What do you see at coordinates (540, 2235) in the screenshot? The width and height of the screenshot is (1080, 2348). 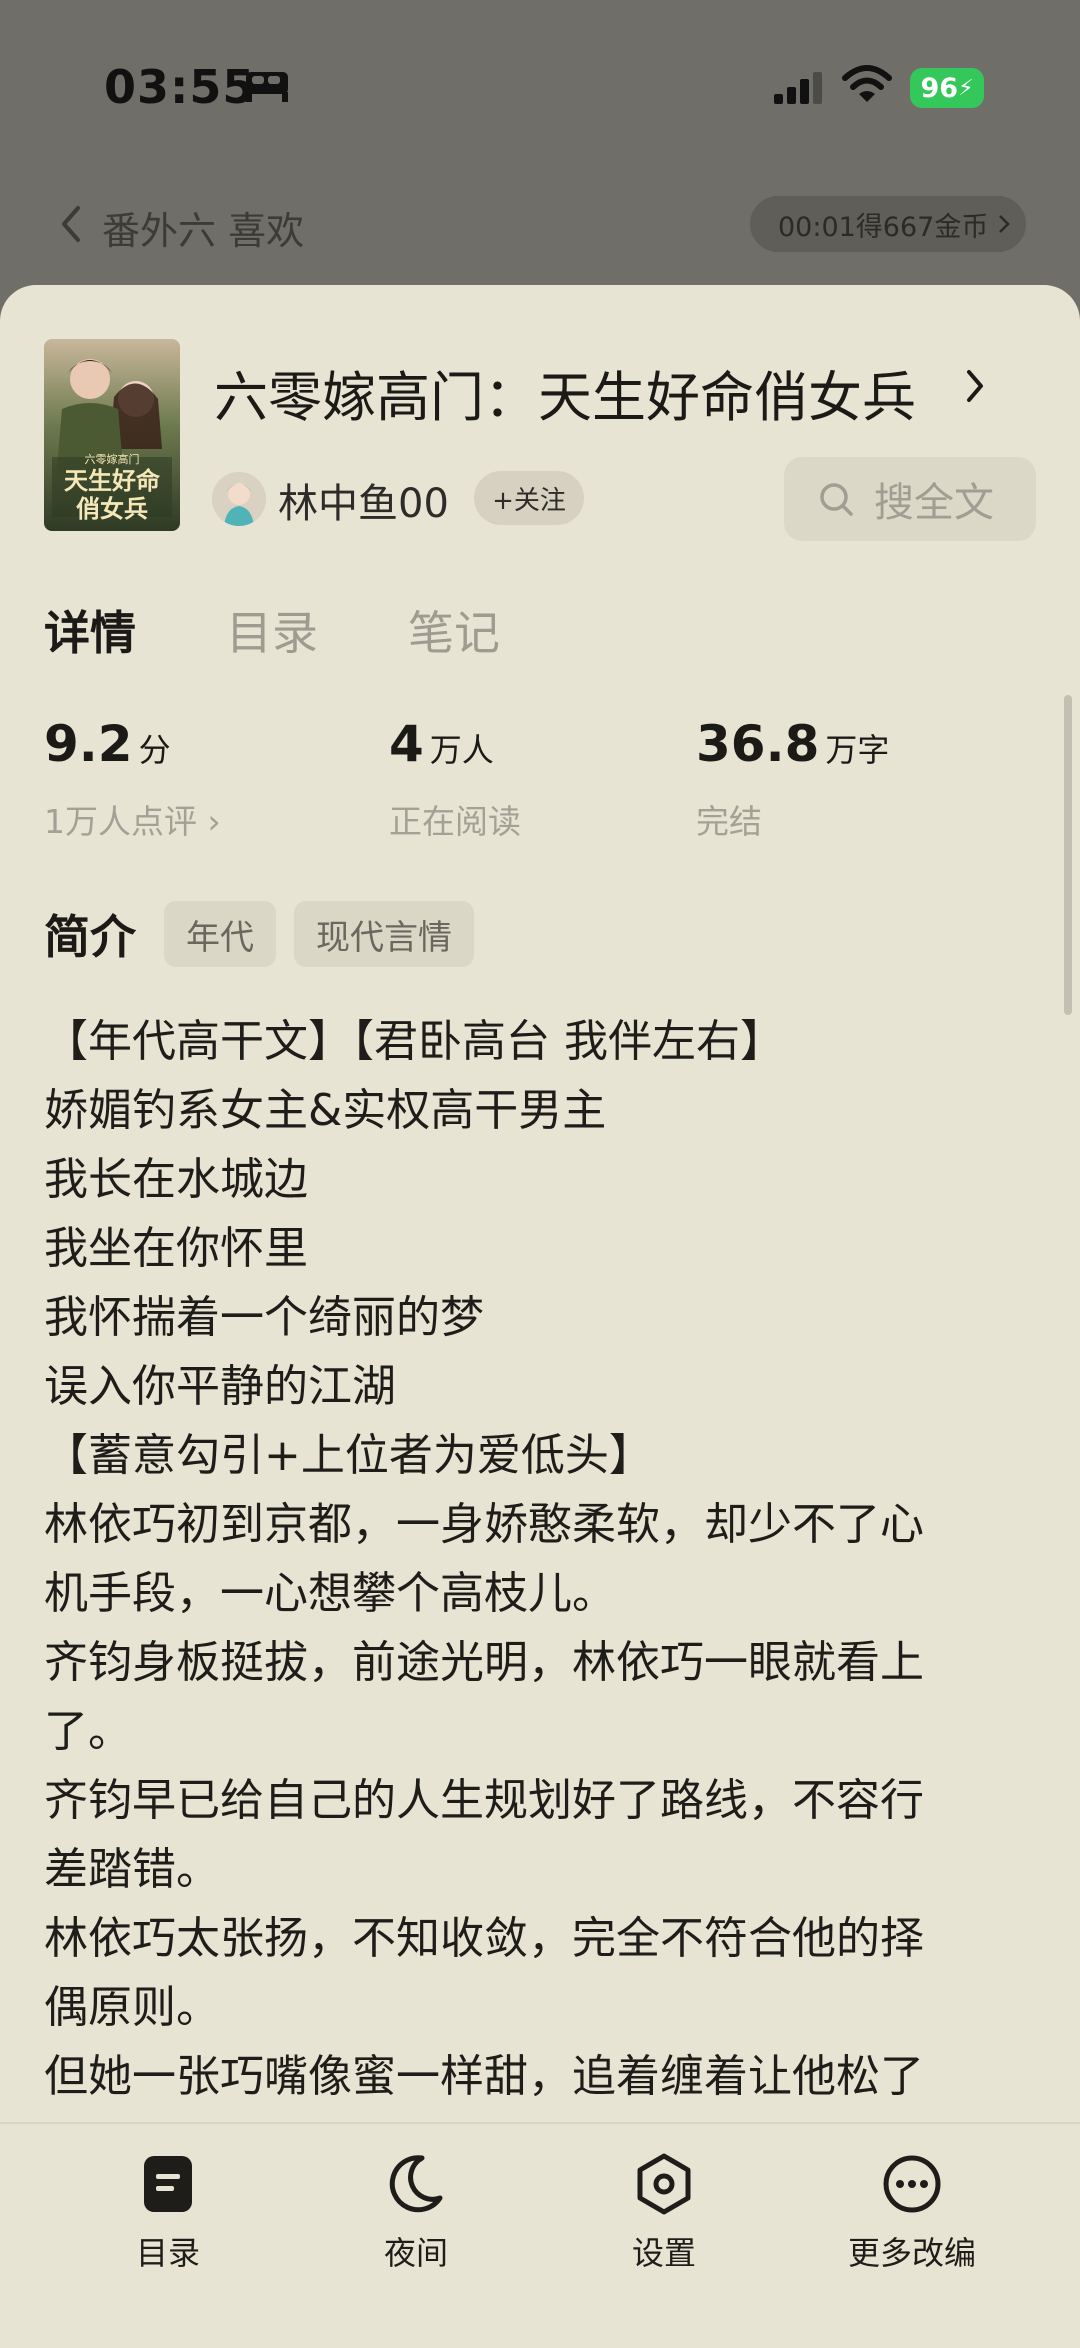 I see `bottom-toolbar: 目录 夜间 设置 更多改编` at bounding box center [540, 2235].